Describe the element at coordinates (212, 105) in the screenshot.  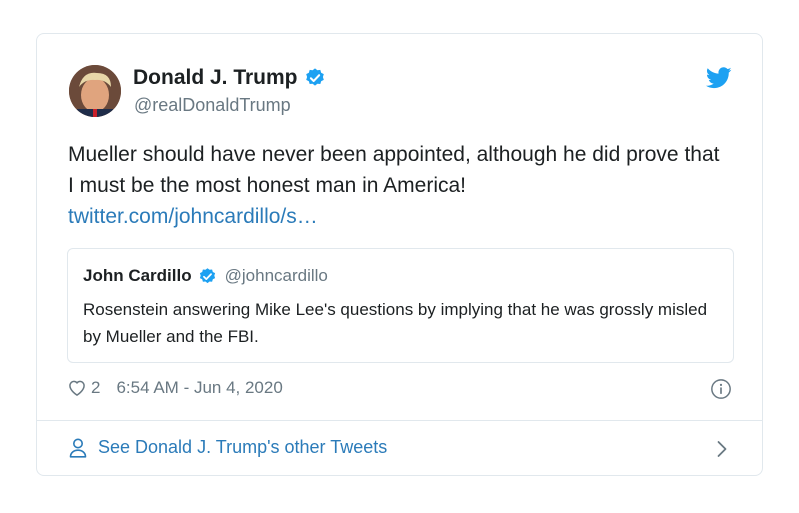
I see `author-handle: @realDonaldTrump` at that location.